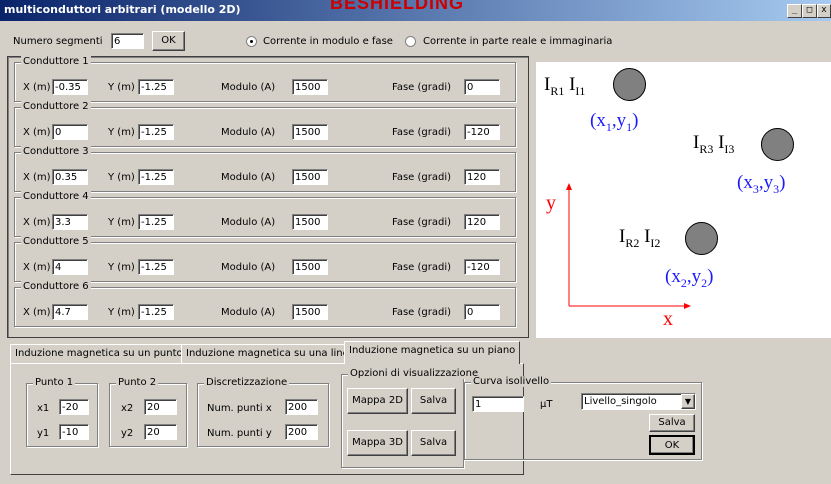 The image size is (831, 484). Describe the element at coordinates (377, 443) in the screenshot. I see `mappa-3d-button: Mappa 3D` at that location.